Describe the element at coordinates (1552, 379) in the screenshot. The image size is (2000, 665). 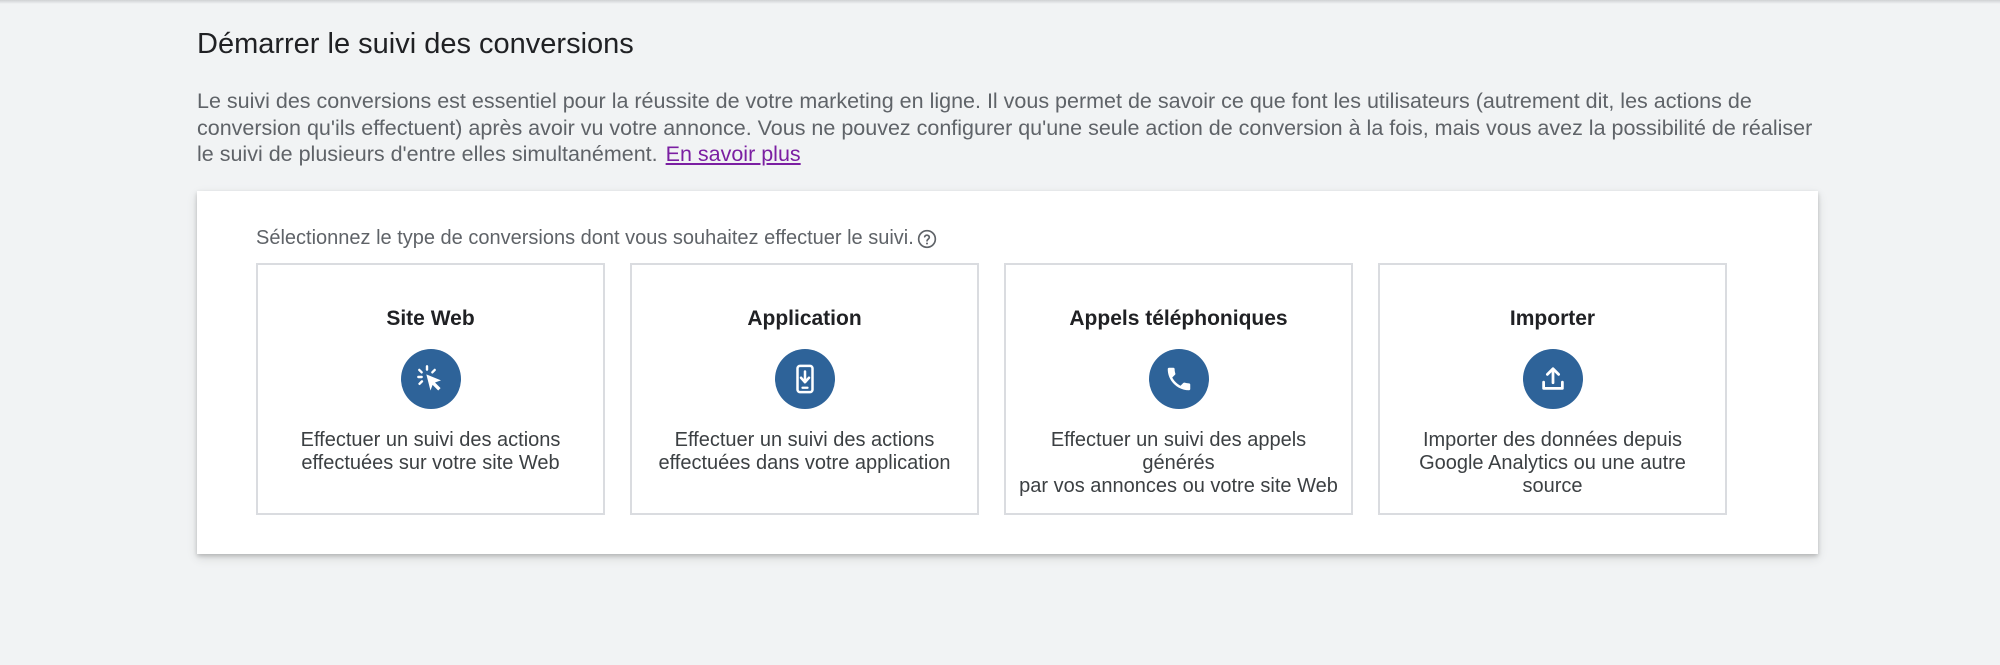
I see `upload-icon` at that location.